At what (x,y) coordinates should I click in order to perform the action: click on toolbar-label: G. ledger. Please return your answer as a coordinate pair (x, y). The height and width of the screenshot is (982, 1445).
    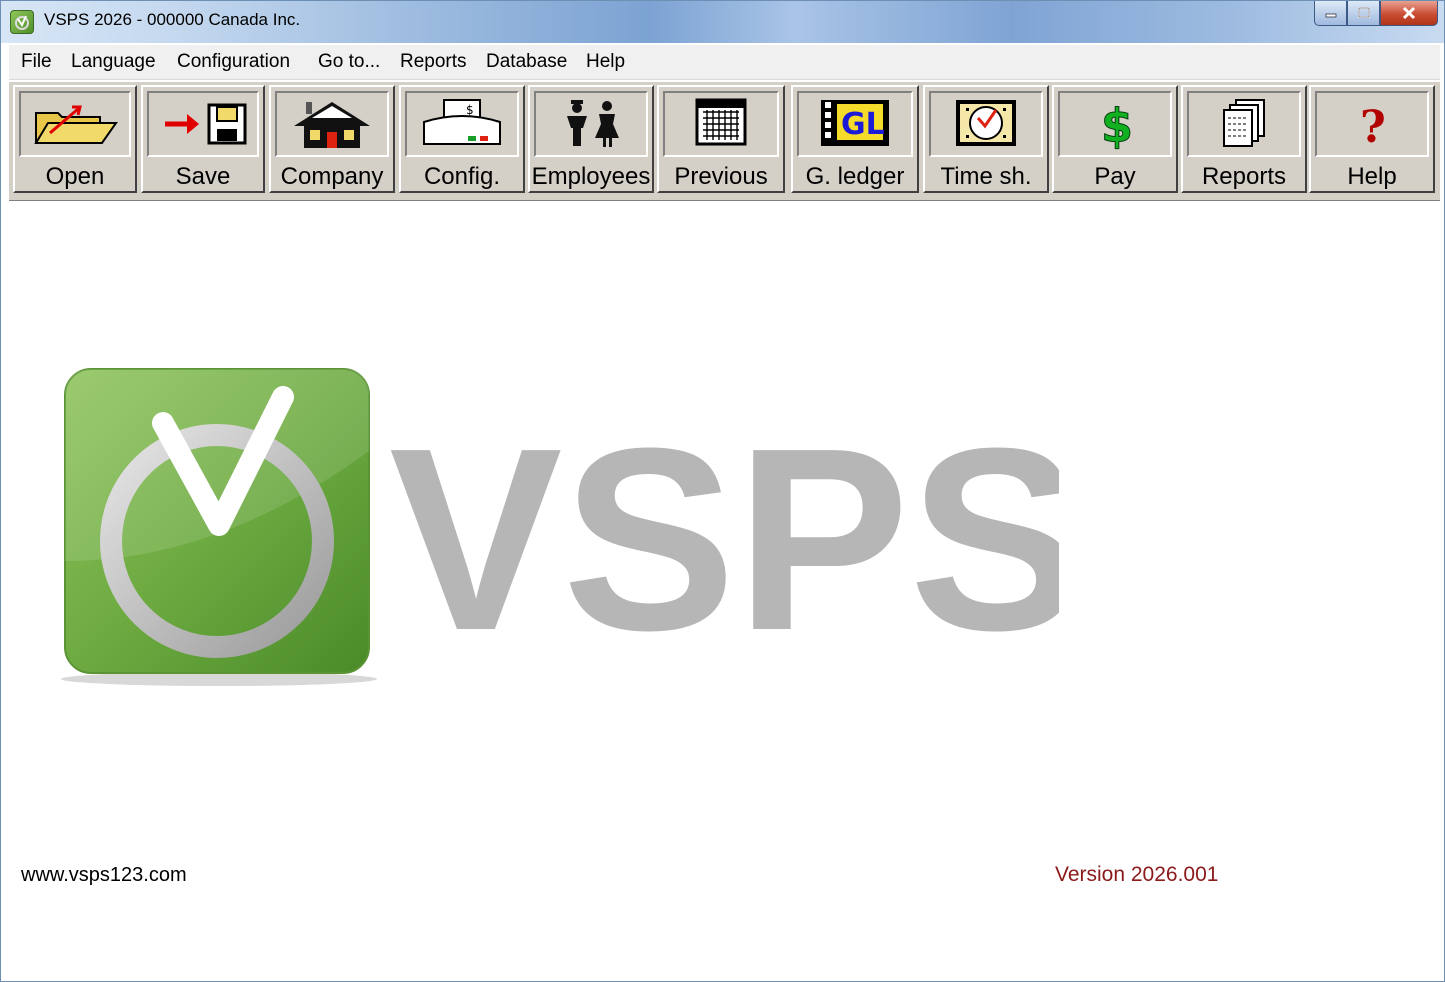
    Looking at the image, I should click on (855, 176).